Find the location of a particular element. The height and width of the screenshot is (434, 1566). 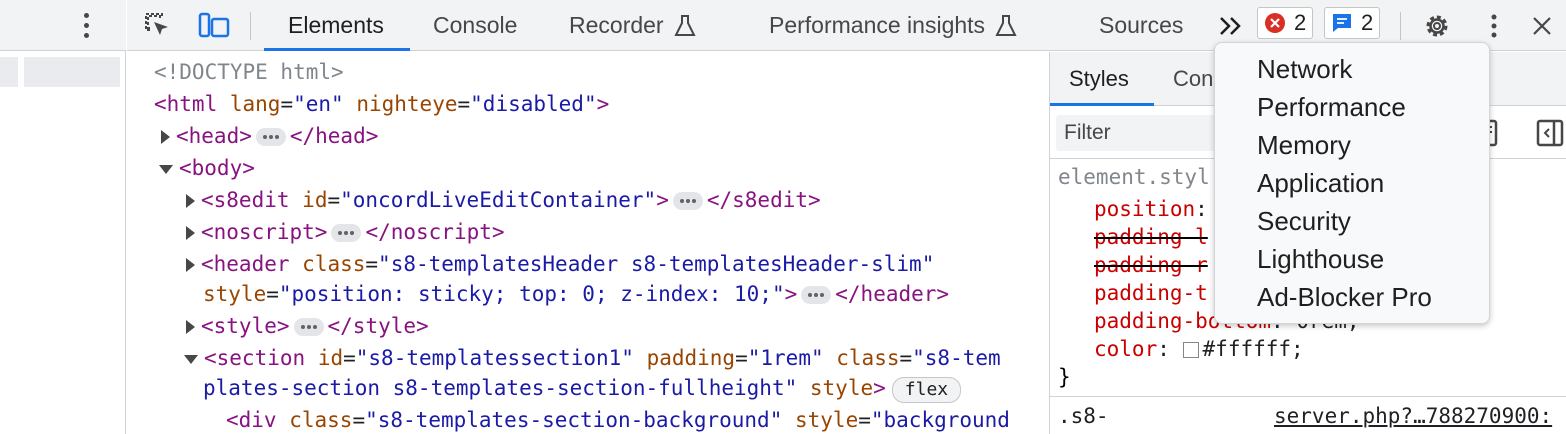

tab-styles: Styles is located at coordinates (1099, 79).